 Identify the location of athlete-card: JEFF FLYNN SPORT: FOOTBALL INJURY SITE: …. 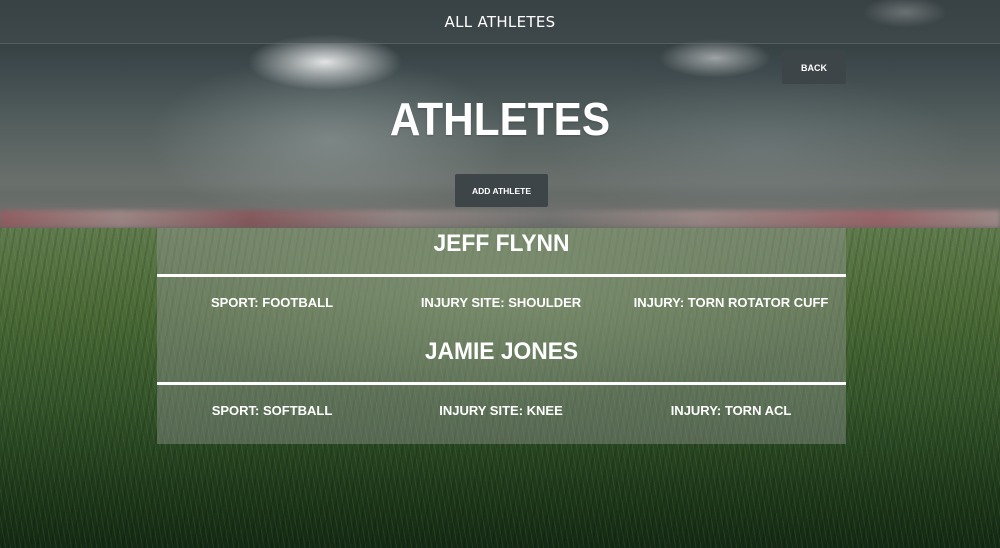
(501, 282).